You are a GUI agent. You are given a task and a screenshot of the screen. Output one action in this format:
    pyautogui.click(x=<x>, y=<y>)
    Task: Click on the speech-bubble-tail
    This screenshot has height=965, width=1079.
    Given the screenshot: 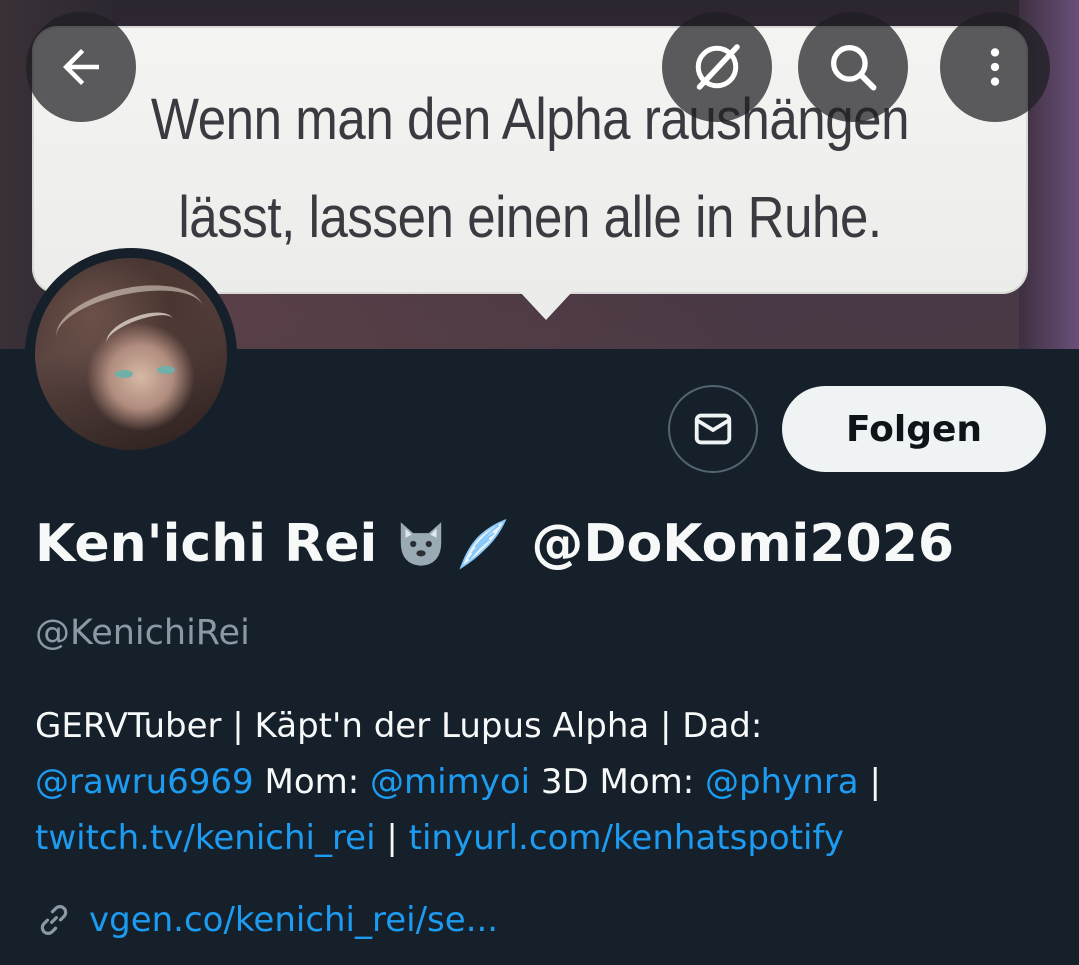 What is the action you would take?
    pyautogui.click(x=546, y=306)
    